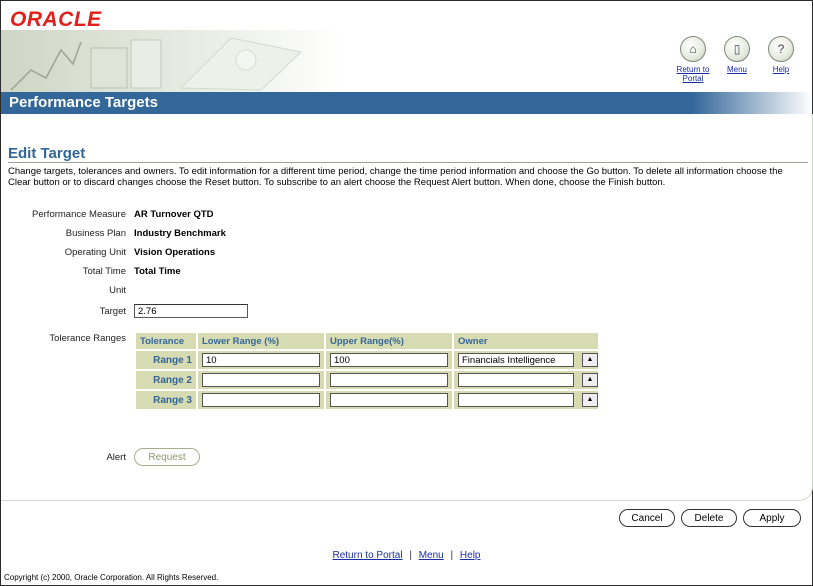 The height and width of the screenshot is (586, 813). What do you see at coordinates (389, 360) in the screenshot?
I see `upper-range-input: 100` at bounding box center [389, 360].